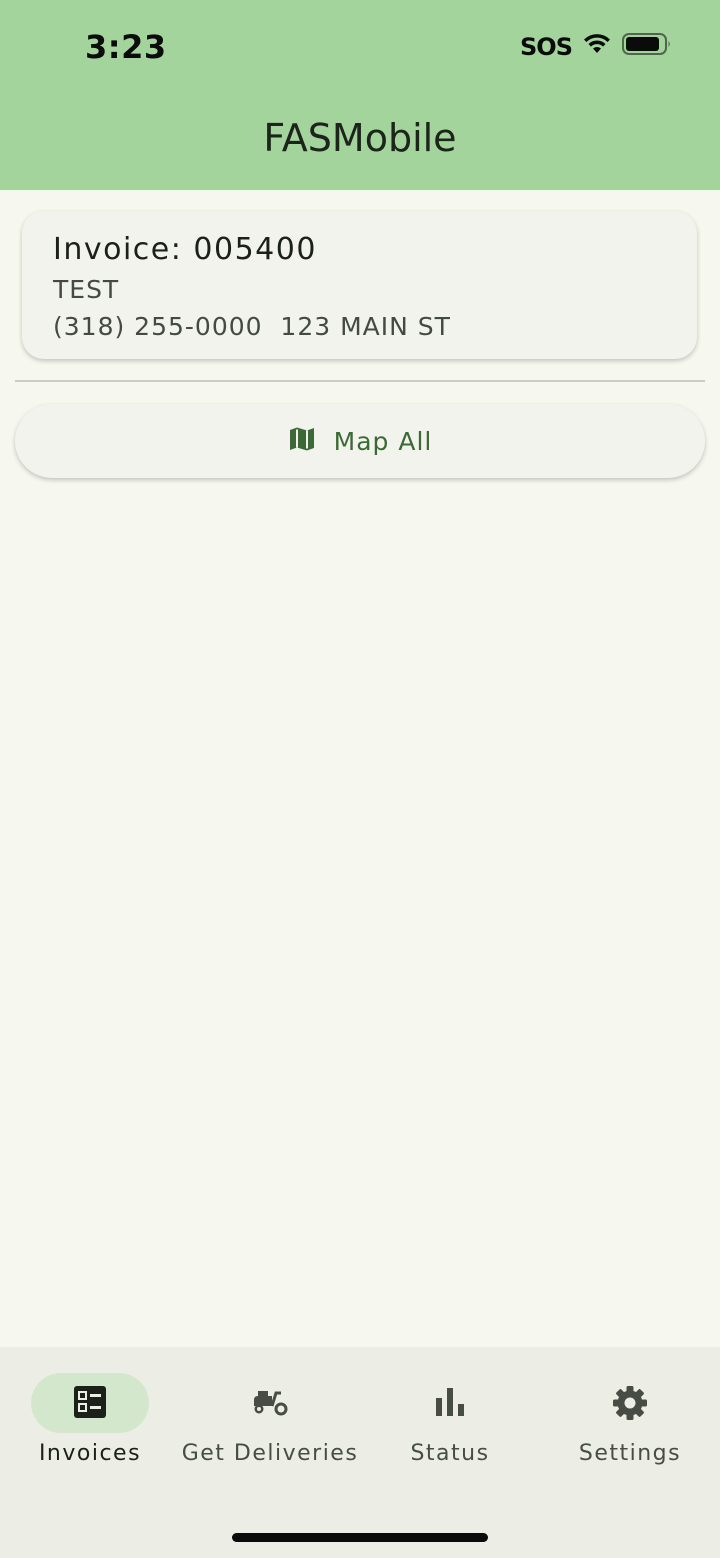 Image resolution: width=720 pixels, height=1558 pixels. Describe the element at coordinates (302, 441) in the screenshot. I see `map-icon` at that location.